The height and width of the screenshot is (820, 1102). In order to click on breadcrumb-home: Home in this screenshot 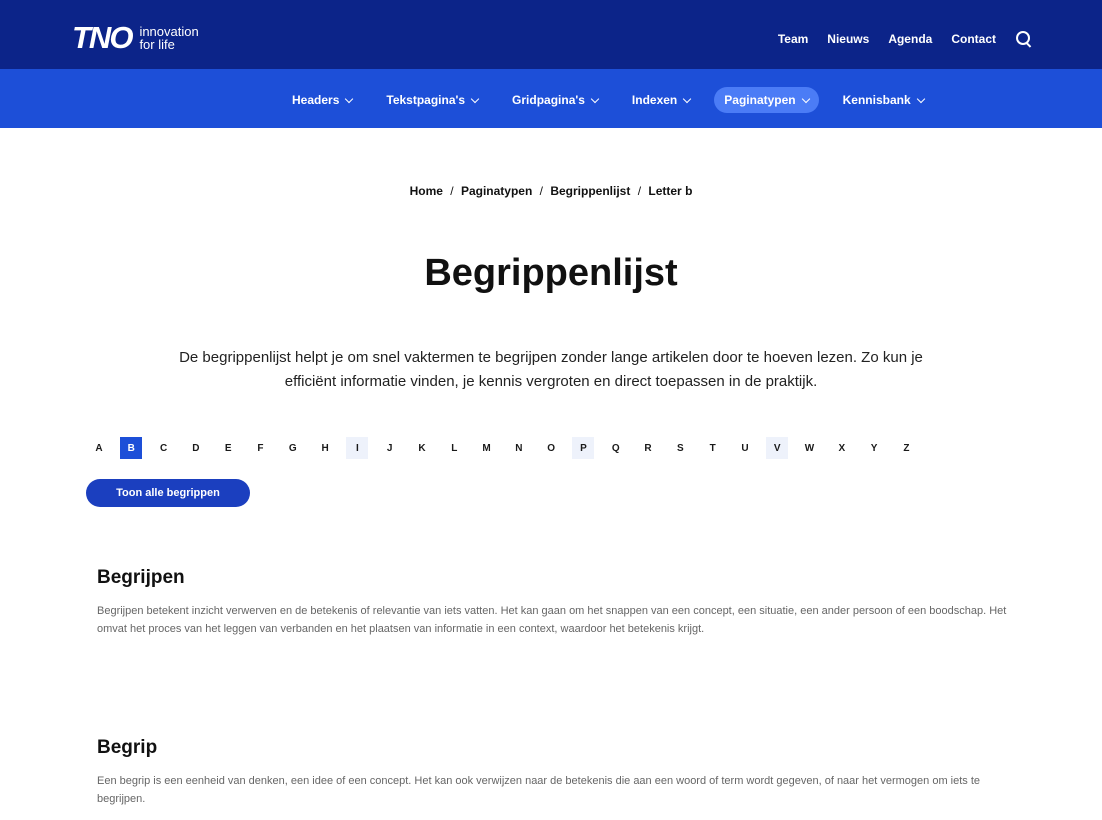, I will do `click(426, 191)`.